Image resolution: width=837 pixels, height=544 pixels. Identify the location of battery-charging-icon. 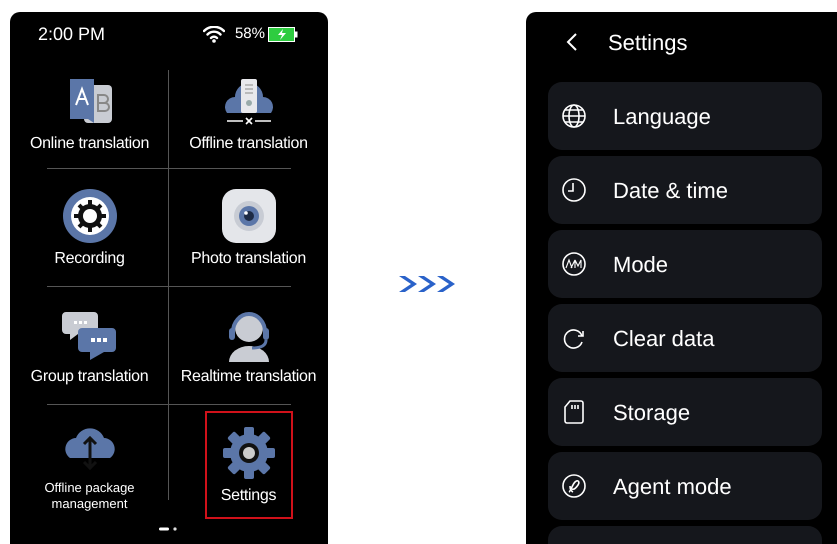
(283, 34).